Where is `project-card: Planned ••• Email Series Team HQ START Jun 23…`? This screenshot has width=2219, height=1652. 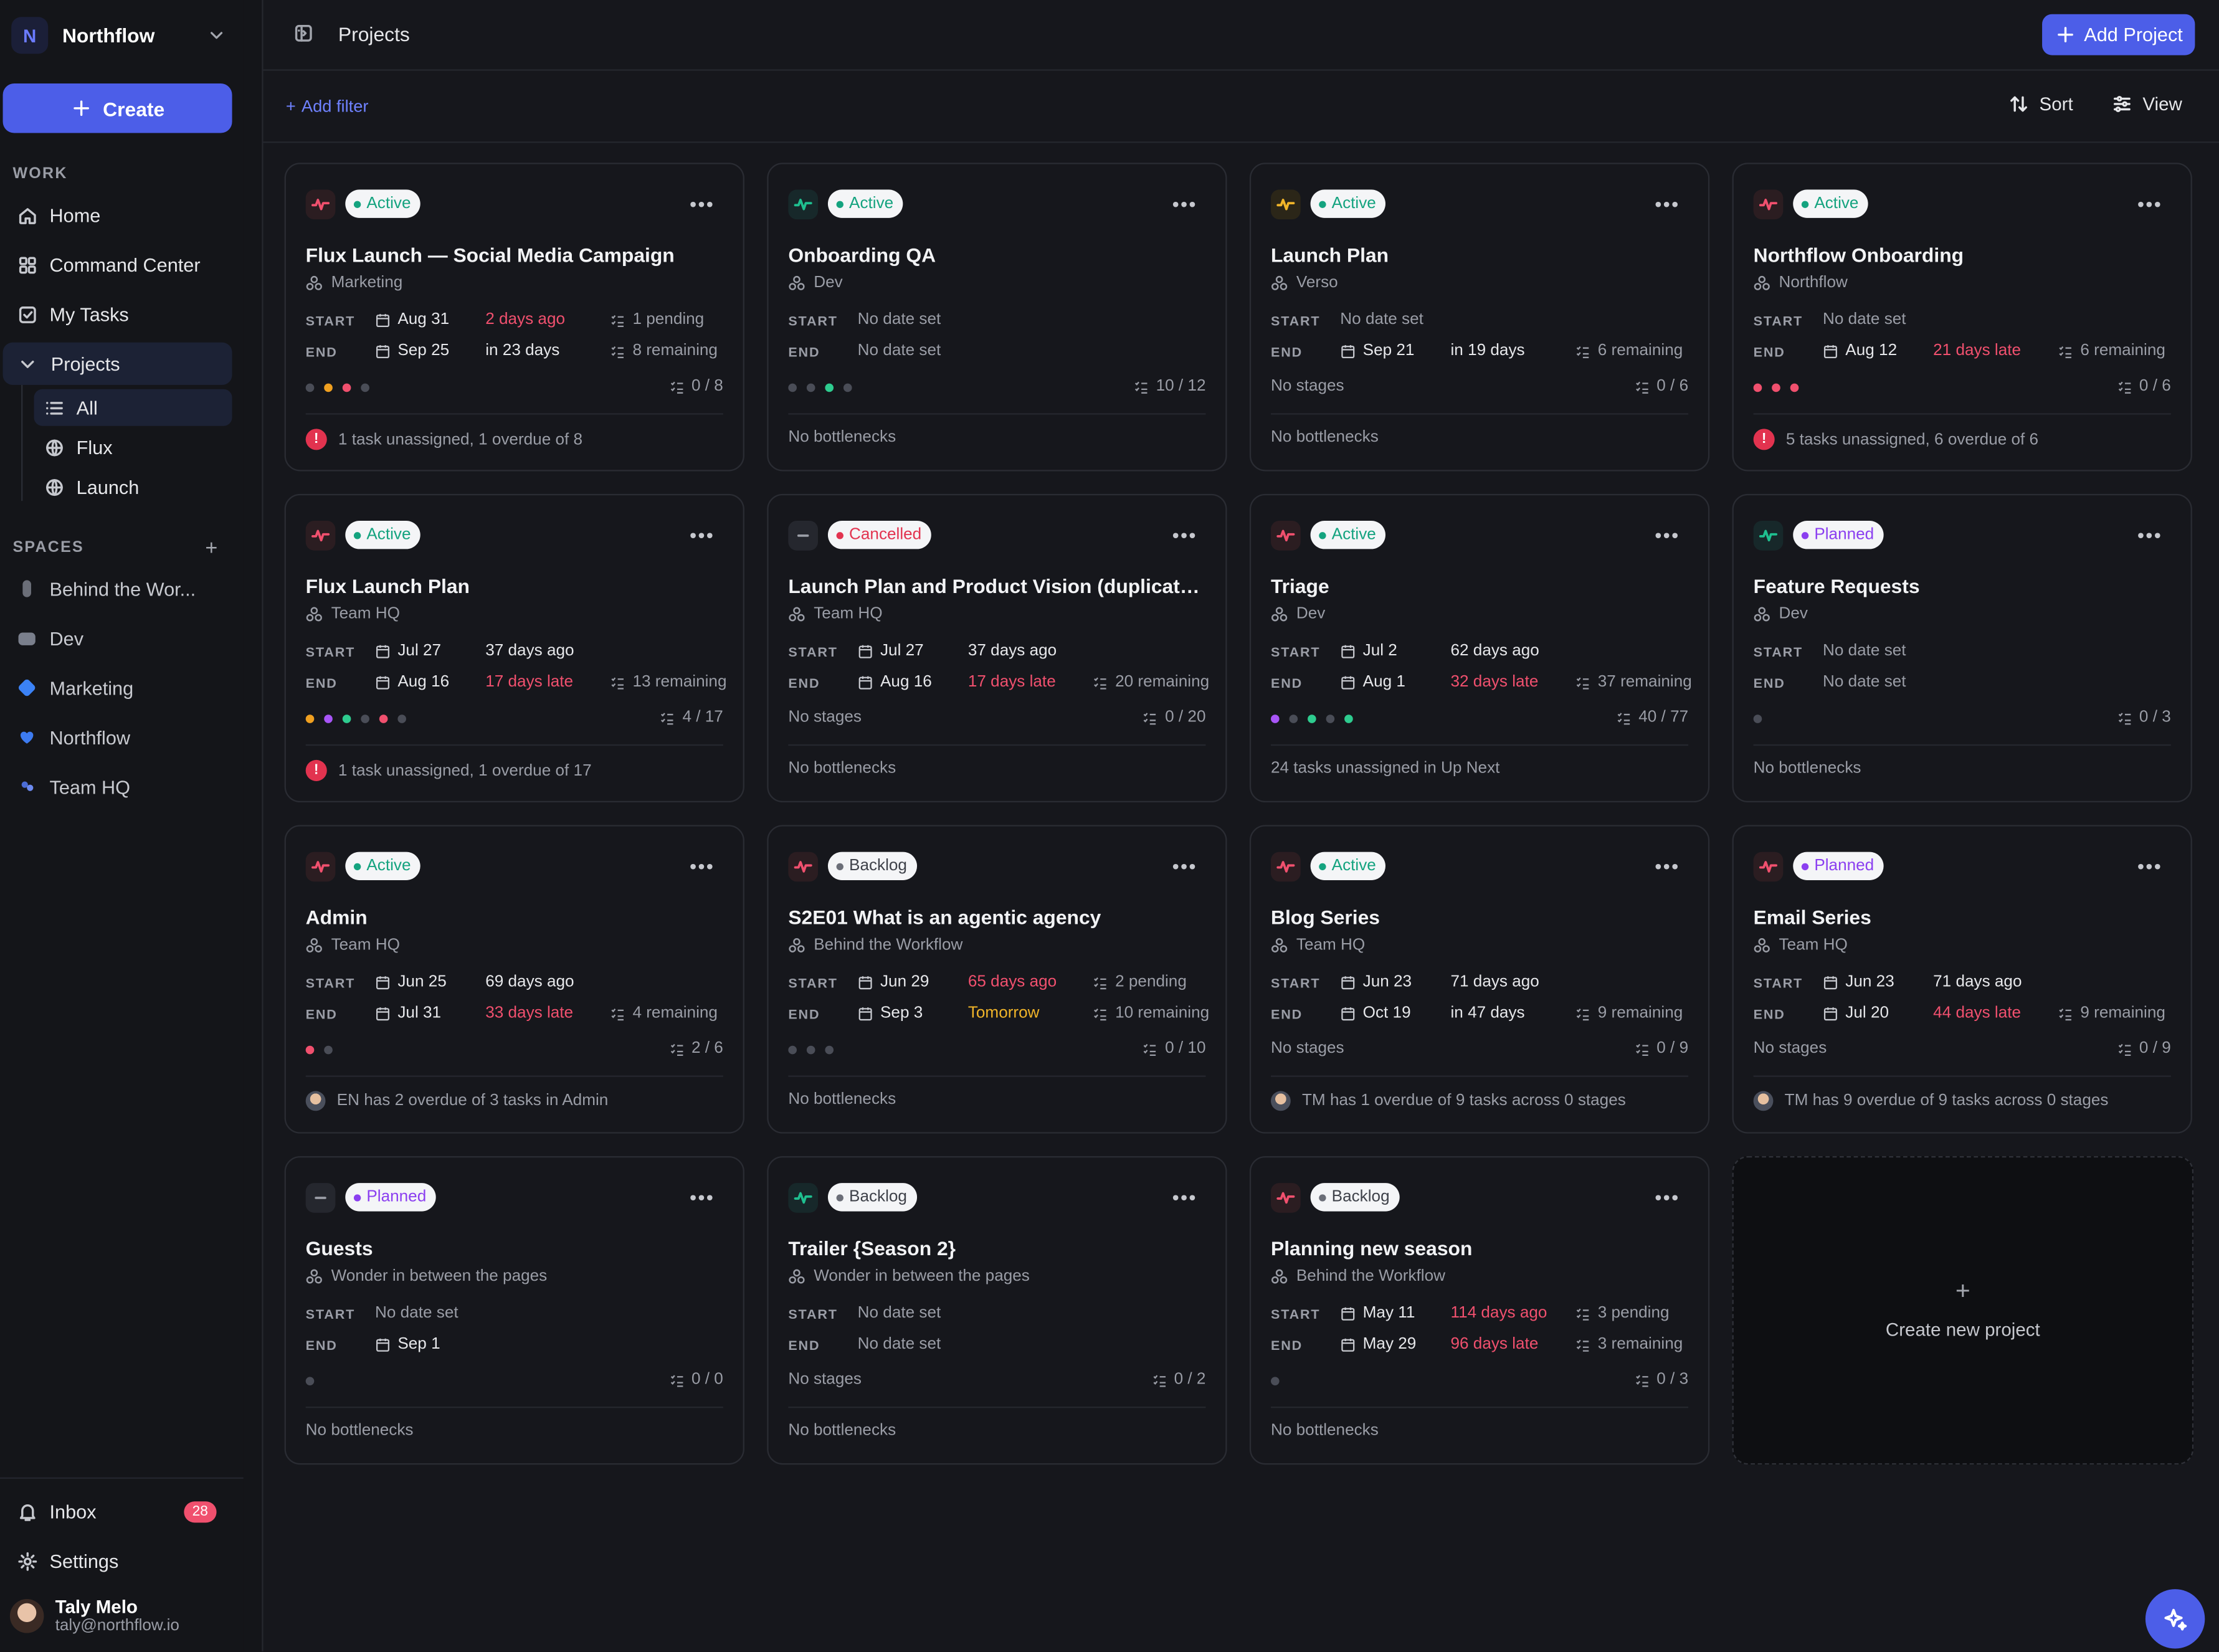
project-card: Planned ••• Email Series Team HQ START Jun 23… is located at coordinates (1962, 980).